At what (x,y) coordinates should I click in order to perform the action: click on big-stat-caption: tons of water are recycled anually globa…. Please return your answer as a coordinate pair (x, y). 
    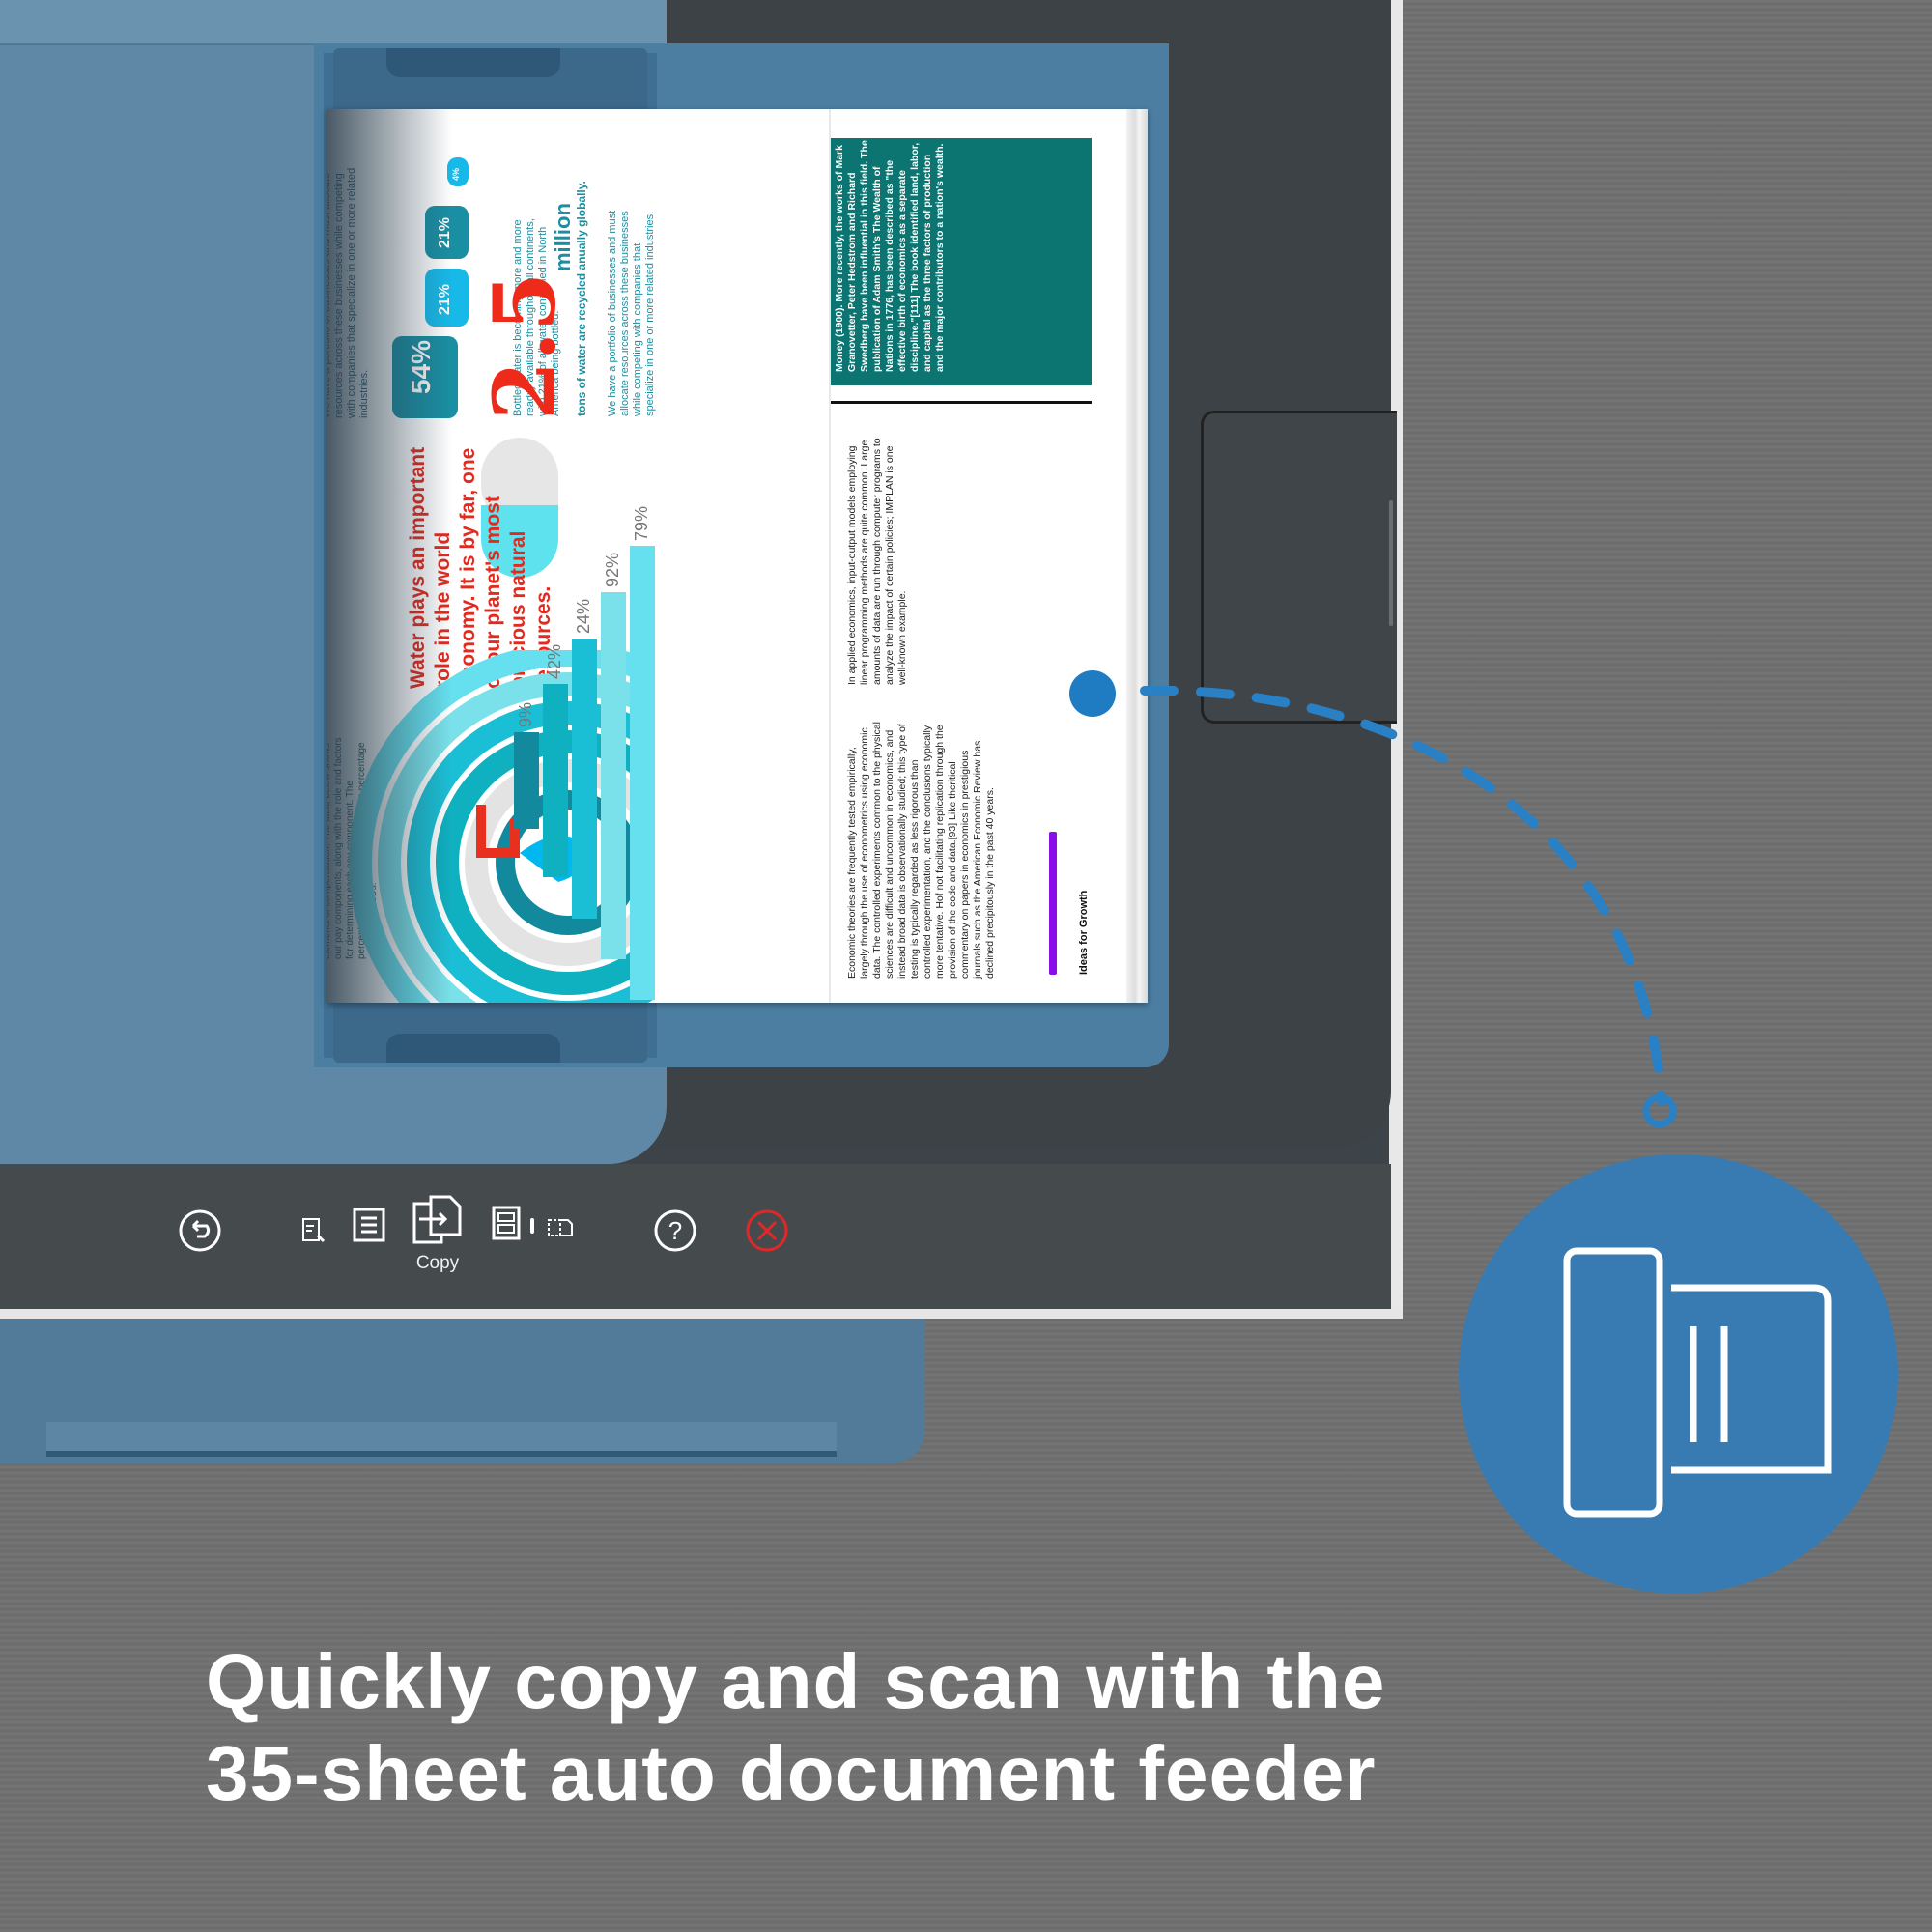
    Looking at the image, I should click on (581, 298).